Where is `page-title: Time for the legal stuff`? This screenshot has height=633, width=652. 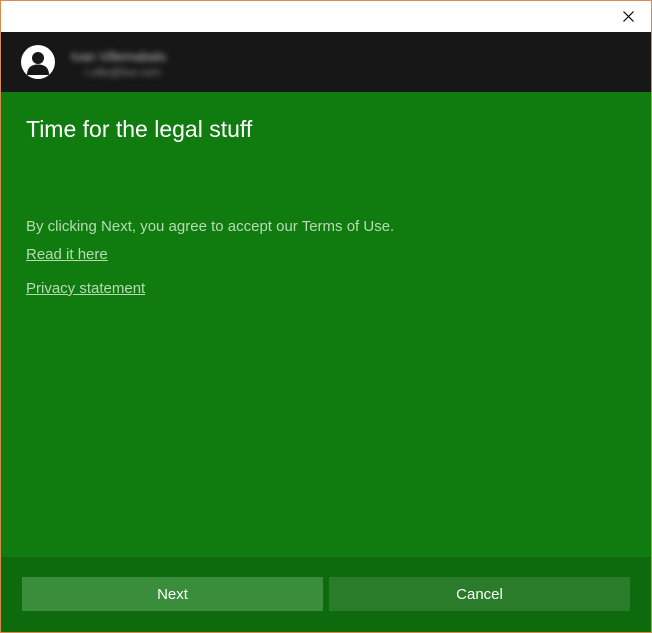 page-title: Time for the legal stuff is located at coordinates (139, 129).